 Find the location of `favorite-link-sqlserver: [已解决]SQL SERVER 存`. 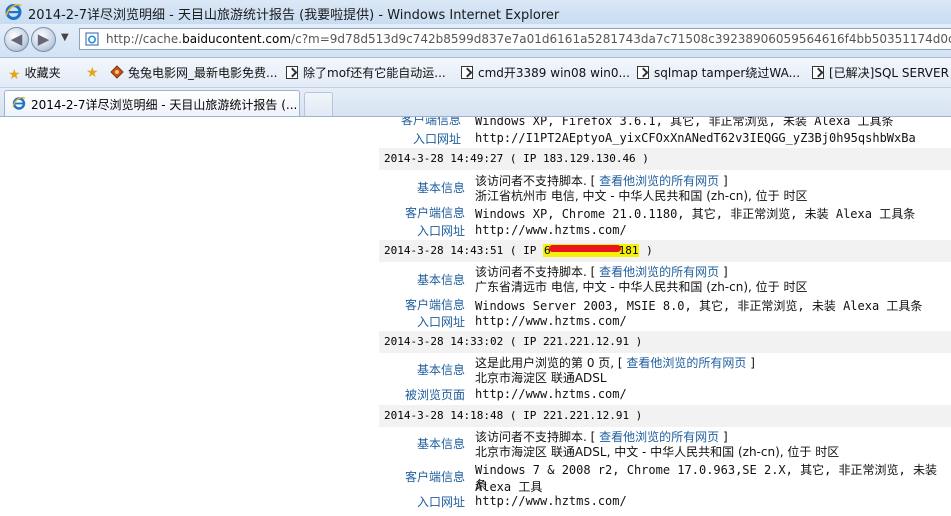

favorite-link-sqlserver: [已解决]SQL SERVER 存 is located at coordinates (881, 72).